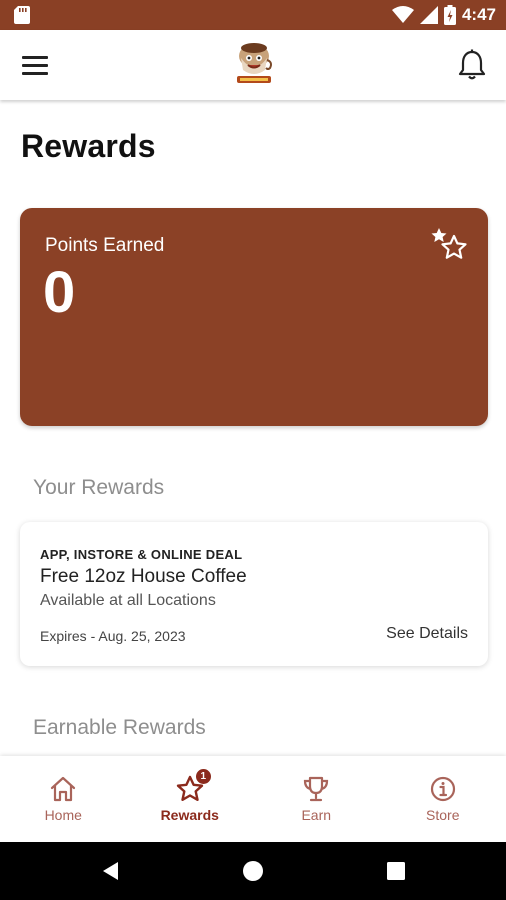  I want to click on points-label: Points Earned, so click(105, 245).